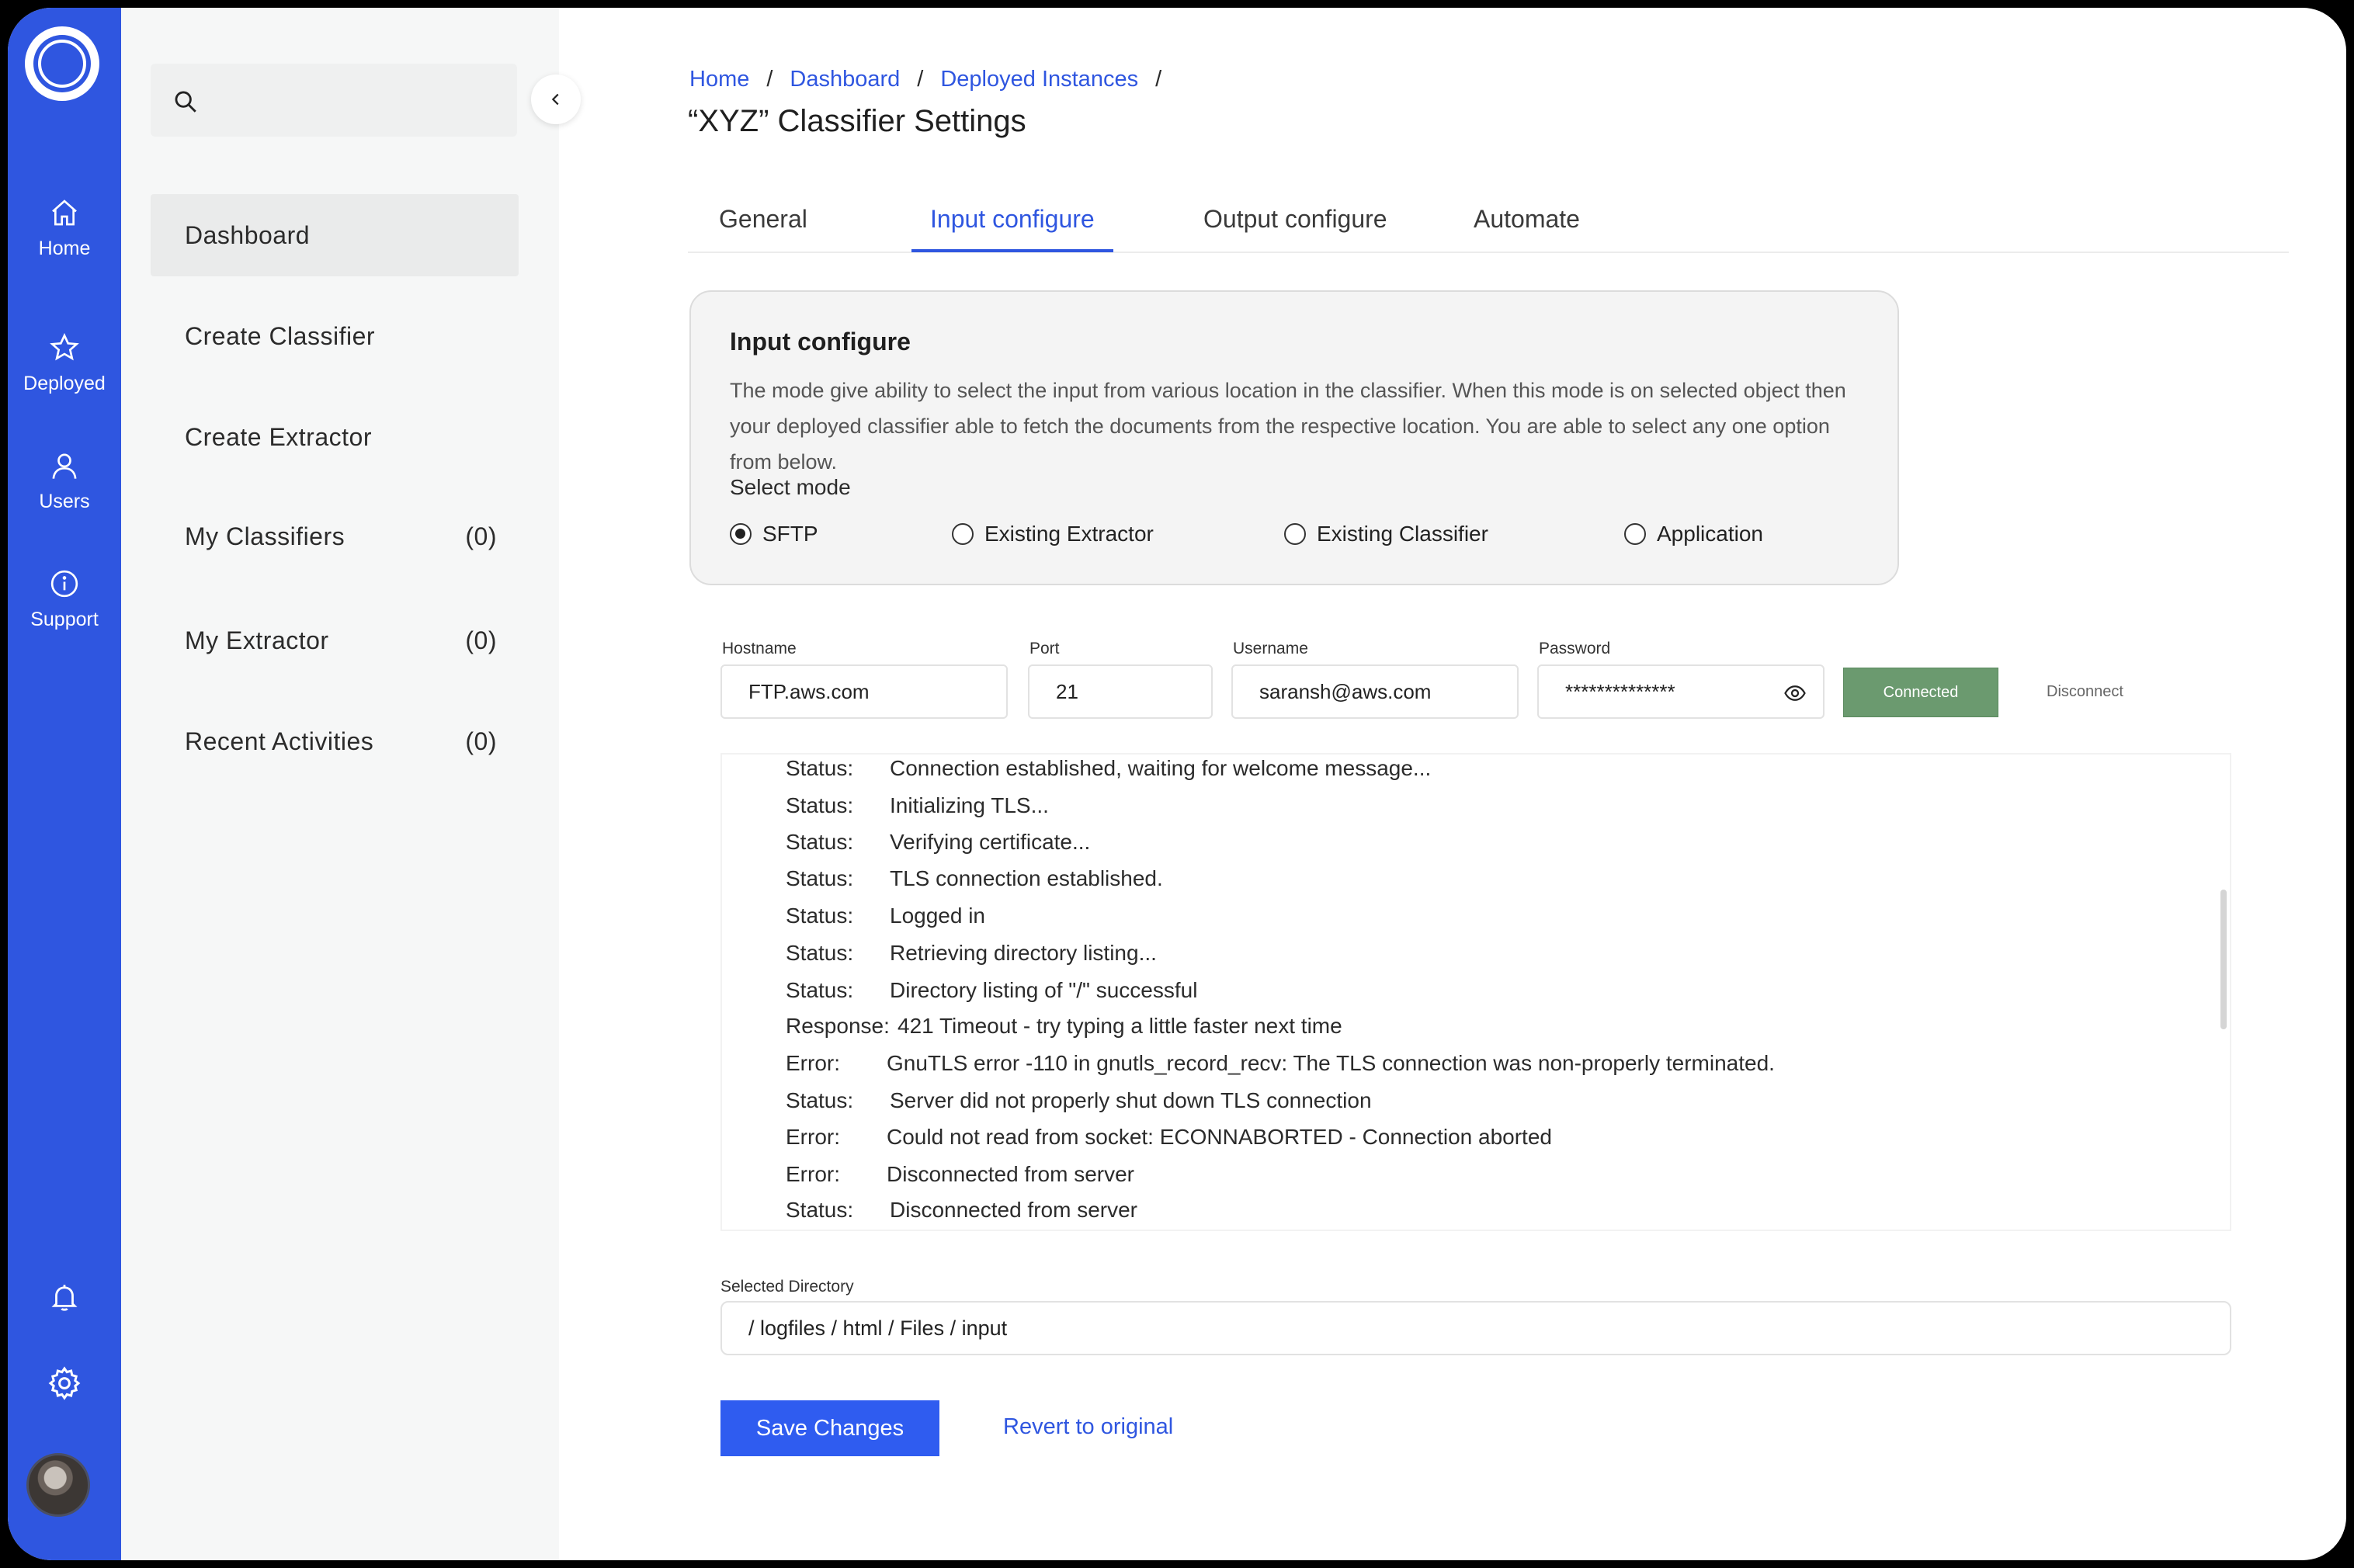 The image size is (2354, 1568). Describe the element at coordinates (1527, 227) in the screenshot. I see `tab-automate: Automate` at that location.